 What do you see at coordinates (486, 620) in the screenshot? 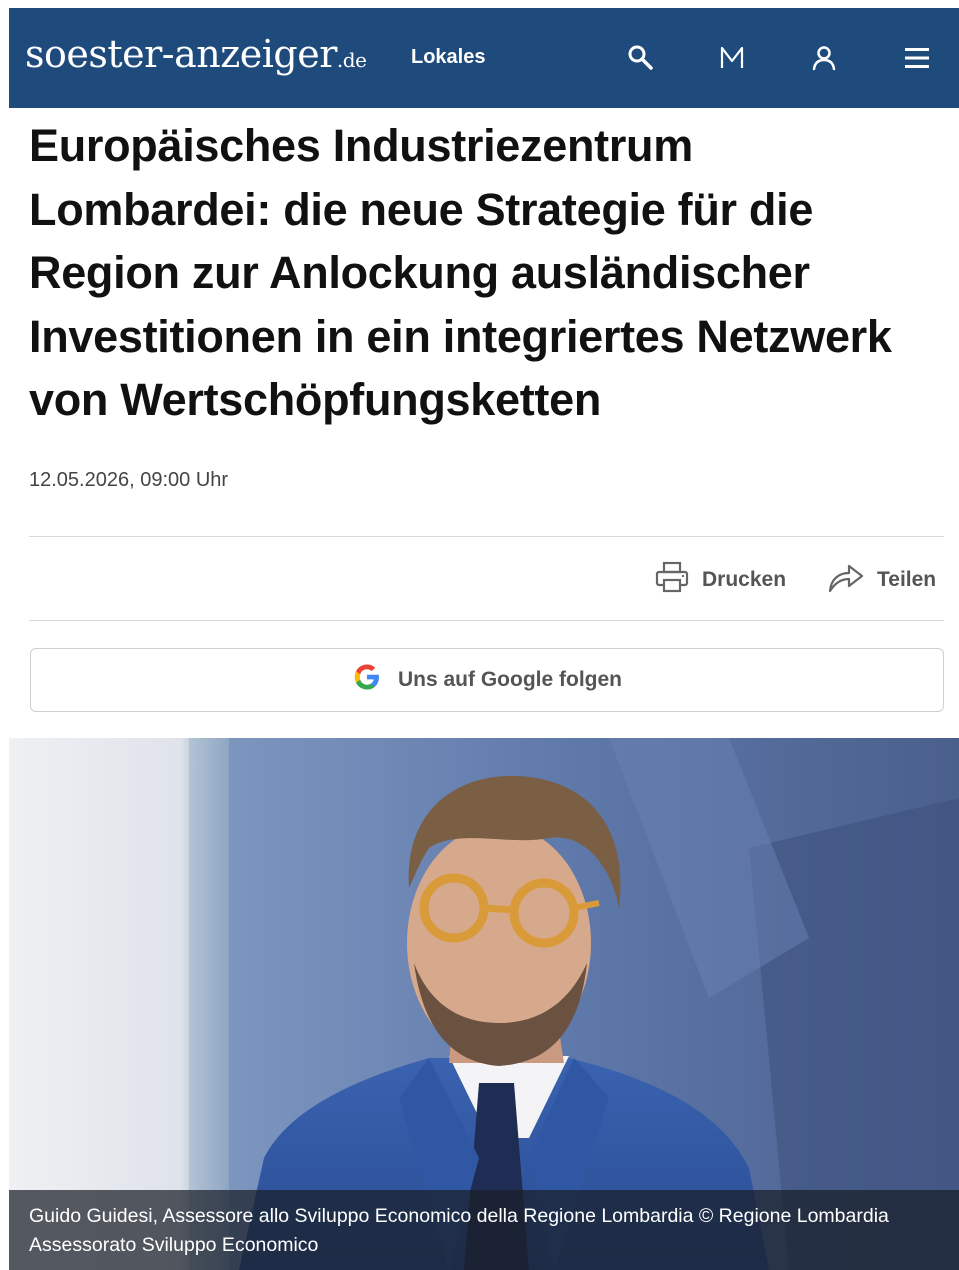
I see `divider-bottom` at bounding box center [486, 620].